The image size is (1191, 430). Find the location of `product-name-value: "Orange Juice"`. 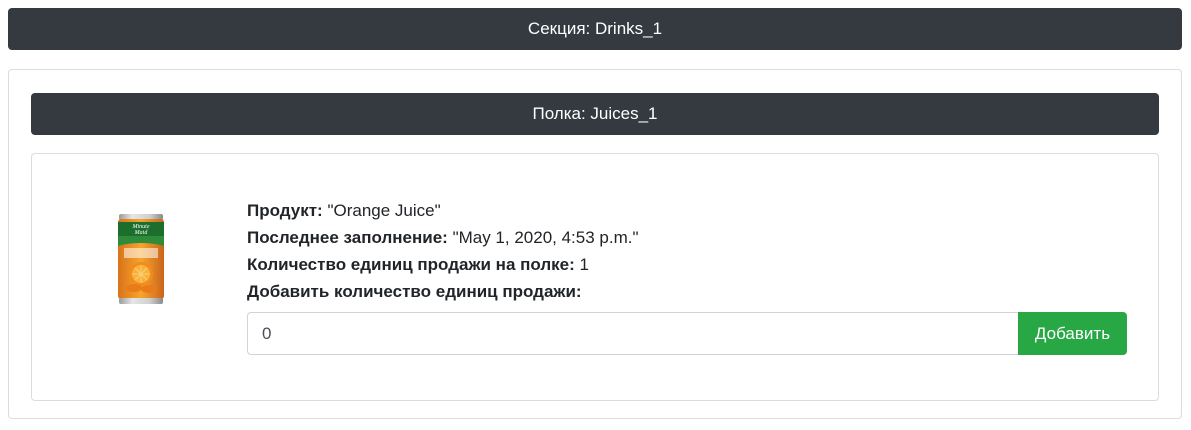

product-name-value: "Orange Juice" is located at coordinates (384, 210).